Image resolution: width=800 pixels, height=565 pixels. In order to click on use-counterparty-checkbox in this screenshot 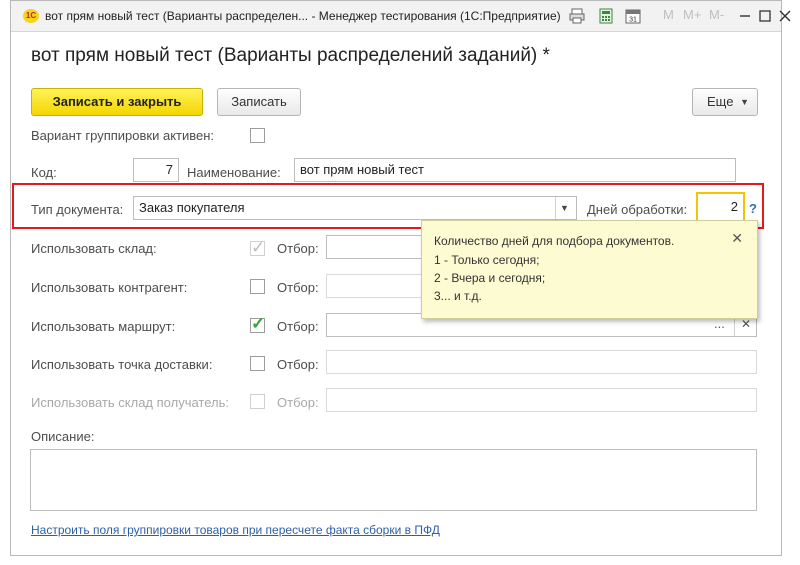, I will do `click(257, 286)`.